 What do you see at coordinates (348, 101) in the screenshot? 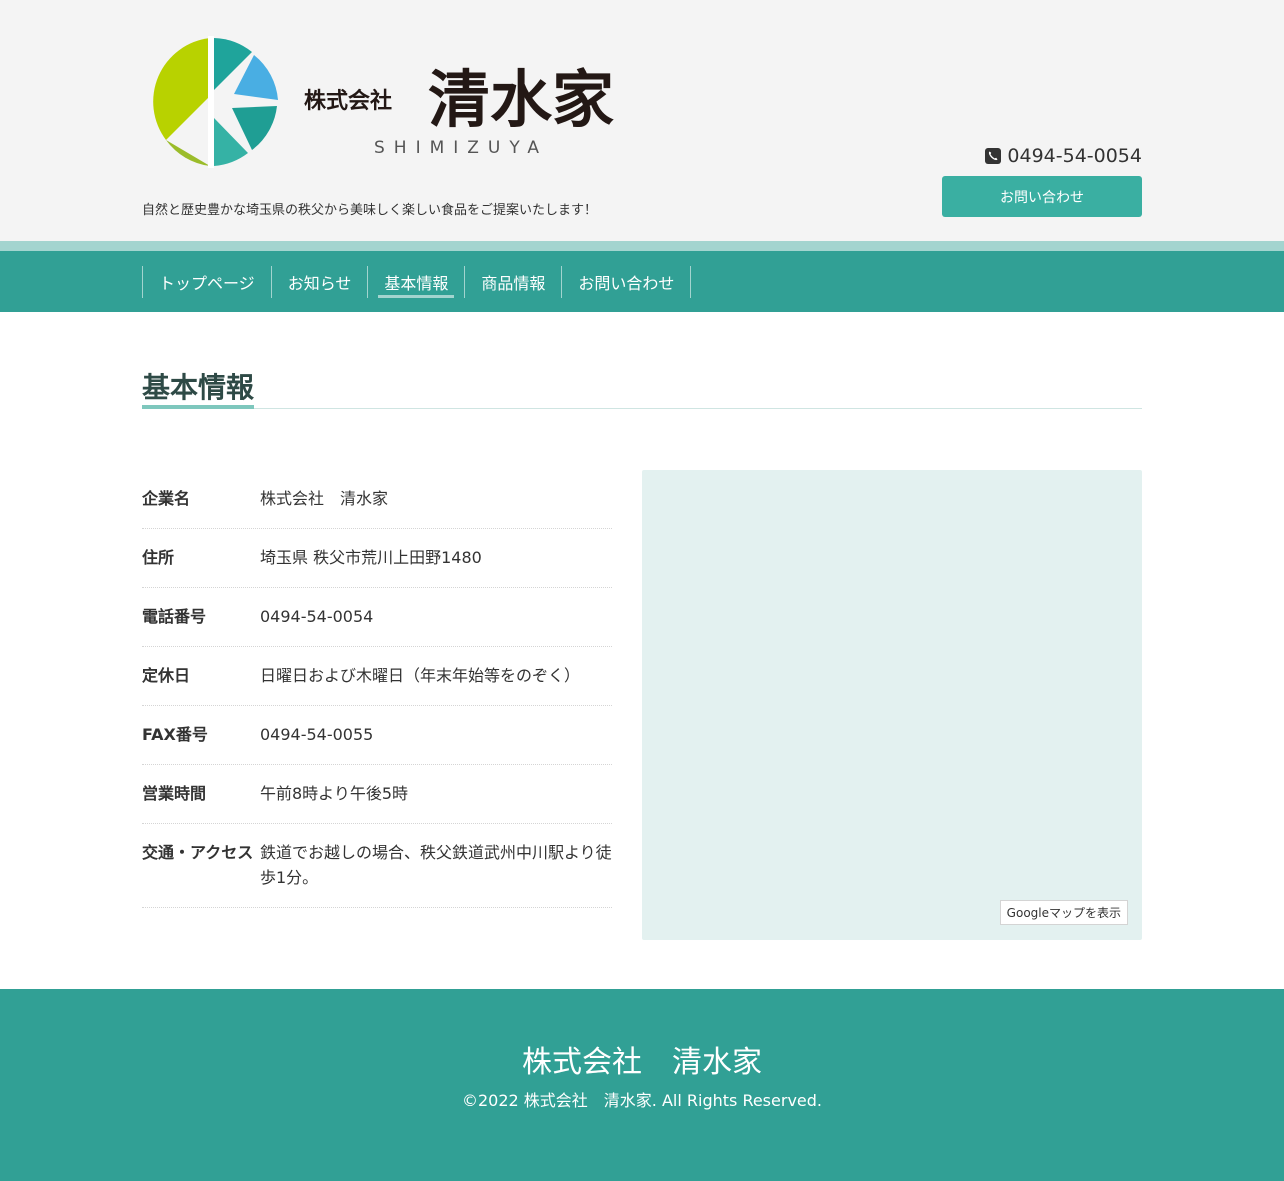
I see `logo-small-text: 株式会社` at bounding box center [348, 101].